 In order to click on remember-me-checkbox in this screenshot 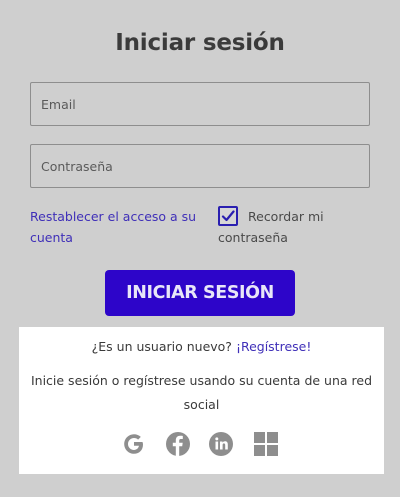, I will do `click(228, 216)`.